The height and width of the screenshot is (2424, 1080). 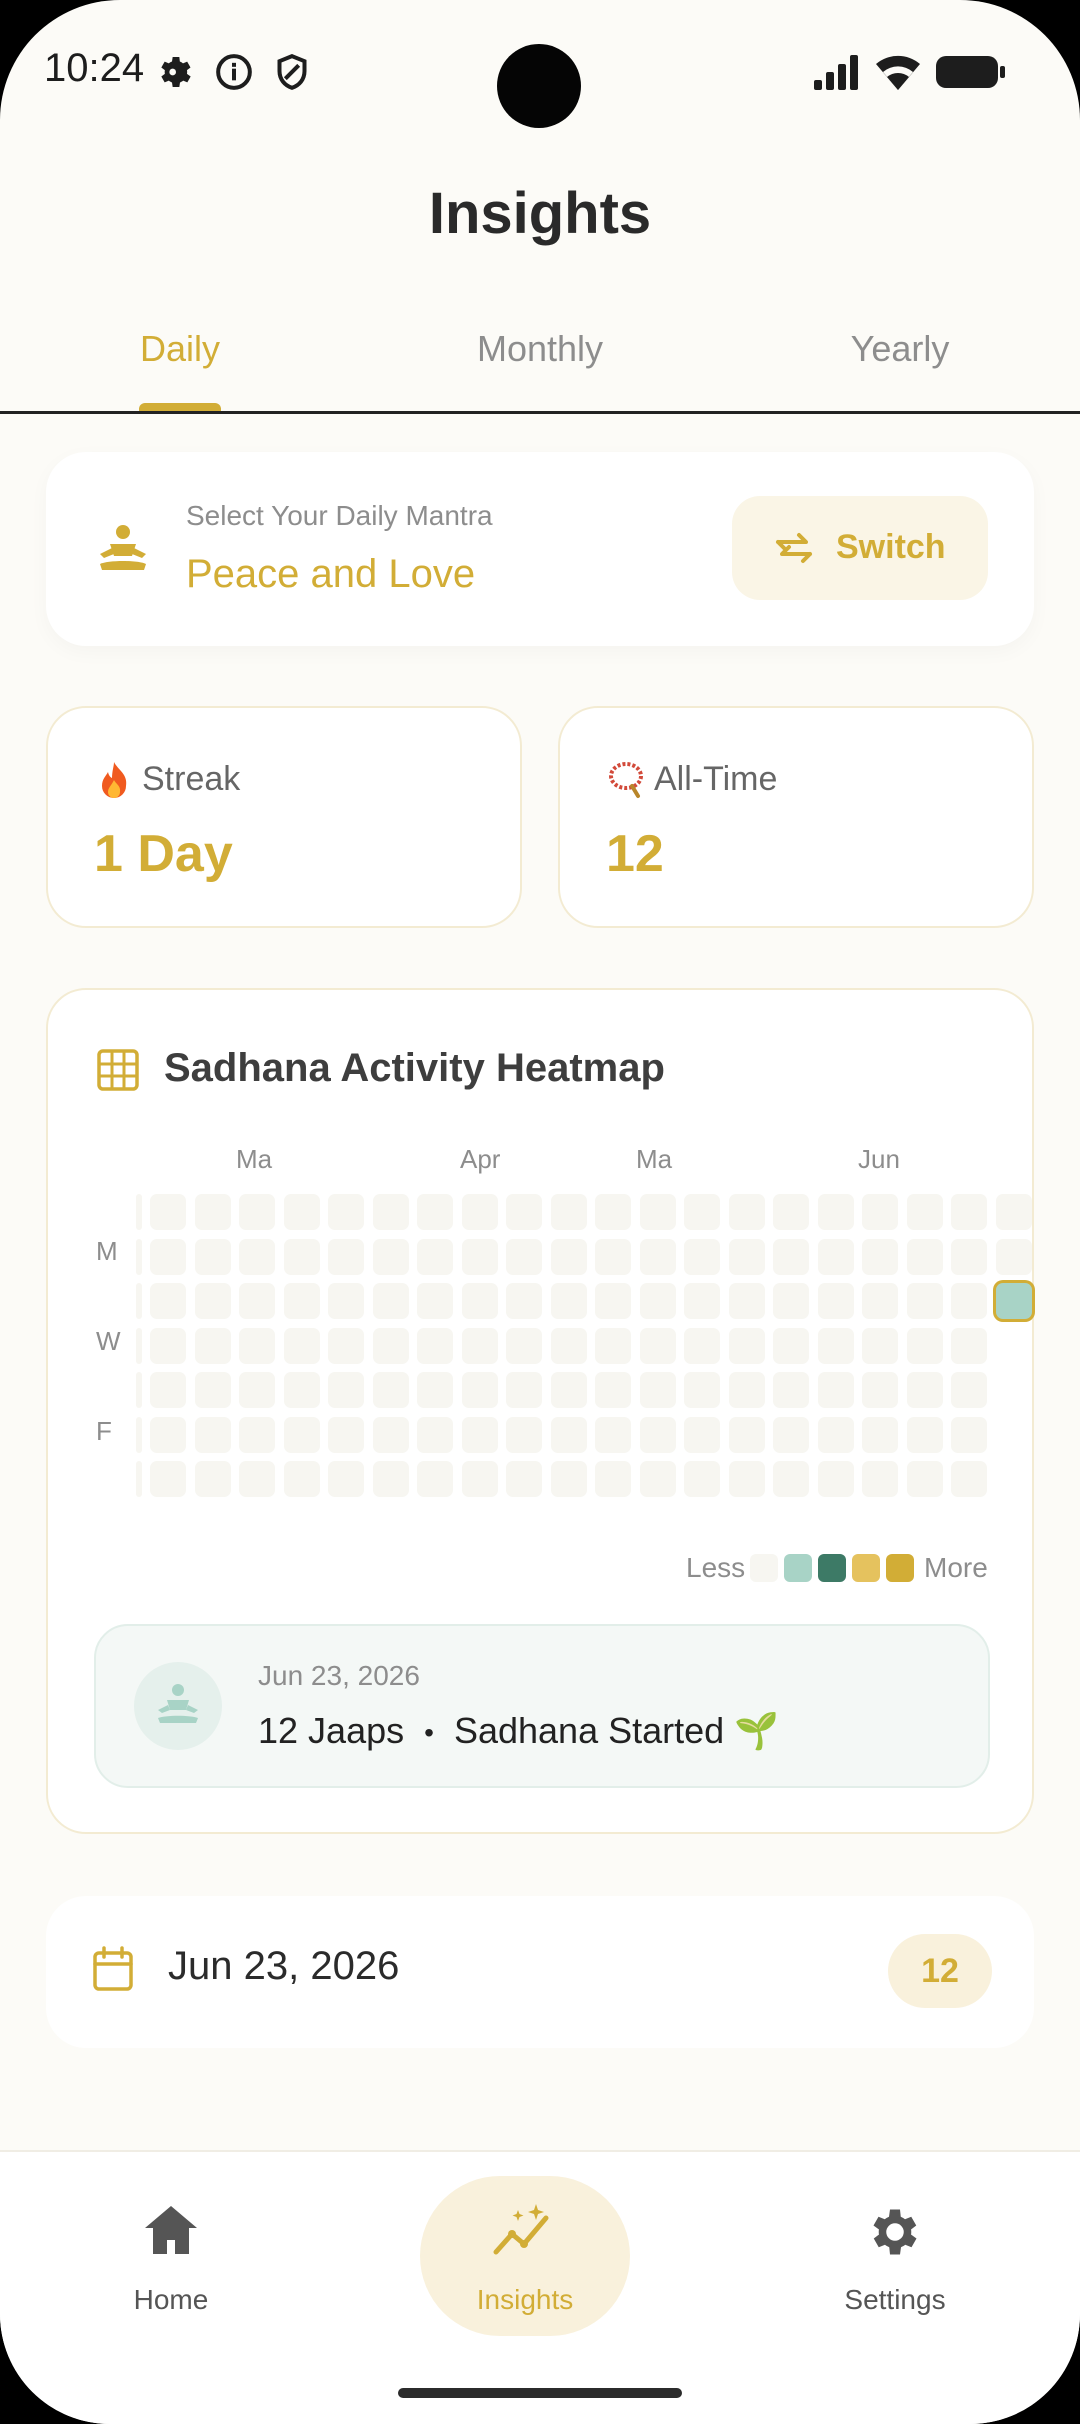 What do you see at coordinates (895, 2256) in the screenshot?
I see `nav-settings: Settings` at bounding box center [895, 2256].